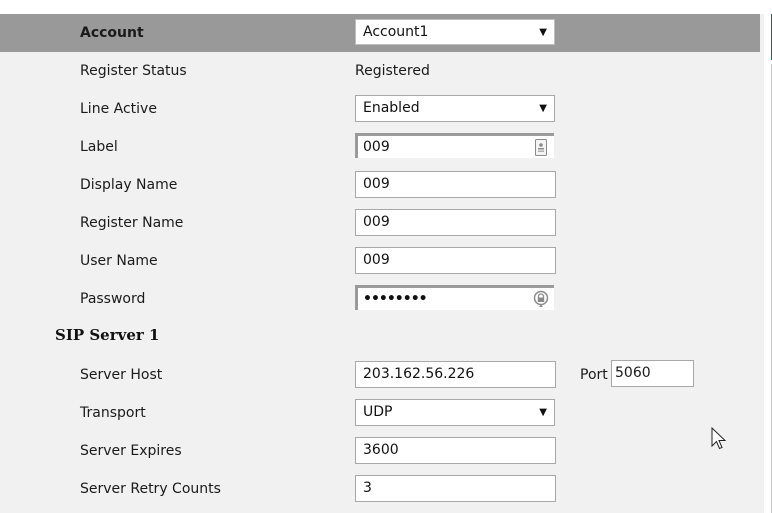  I want to click on server-retry-counts-input: 3, so click(455, 488).